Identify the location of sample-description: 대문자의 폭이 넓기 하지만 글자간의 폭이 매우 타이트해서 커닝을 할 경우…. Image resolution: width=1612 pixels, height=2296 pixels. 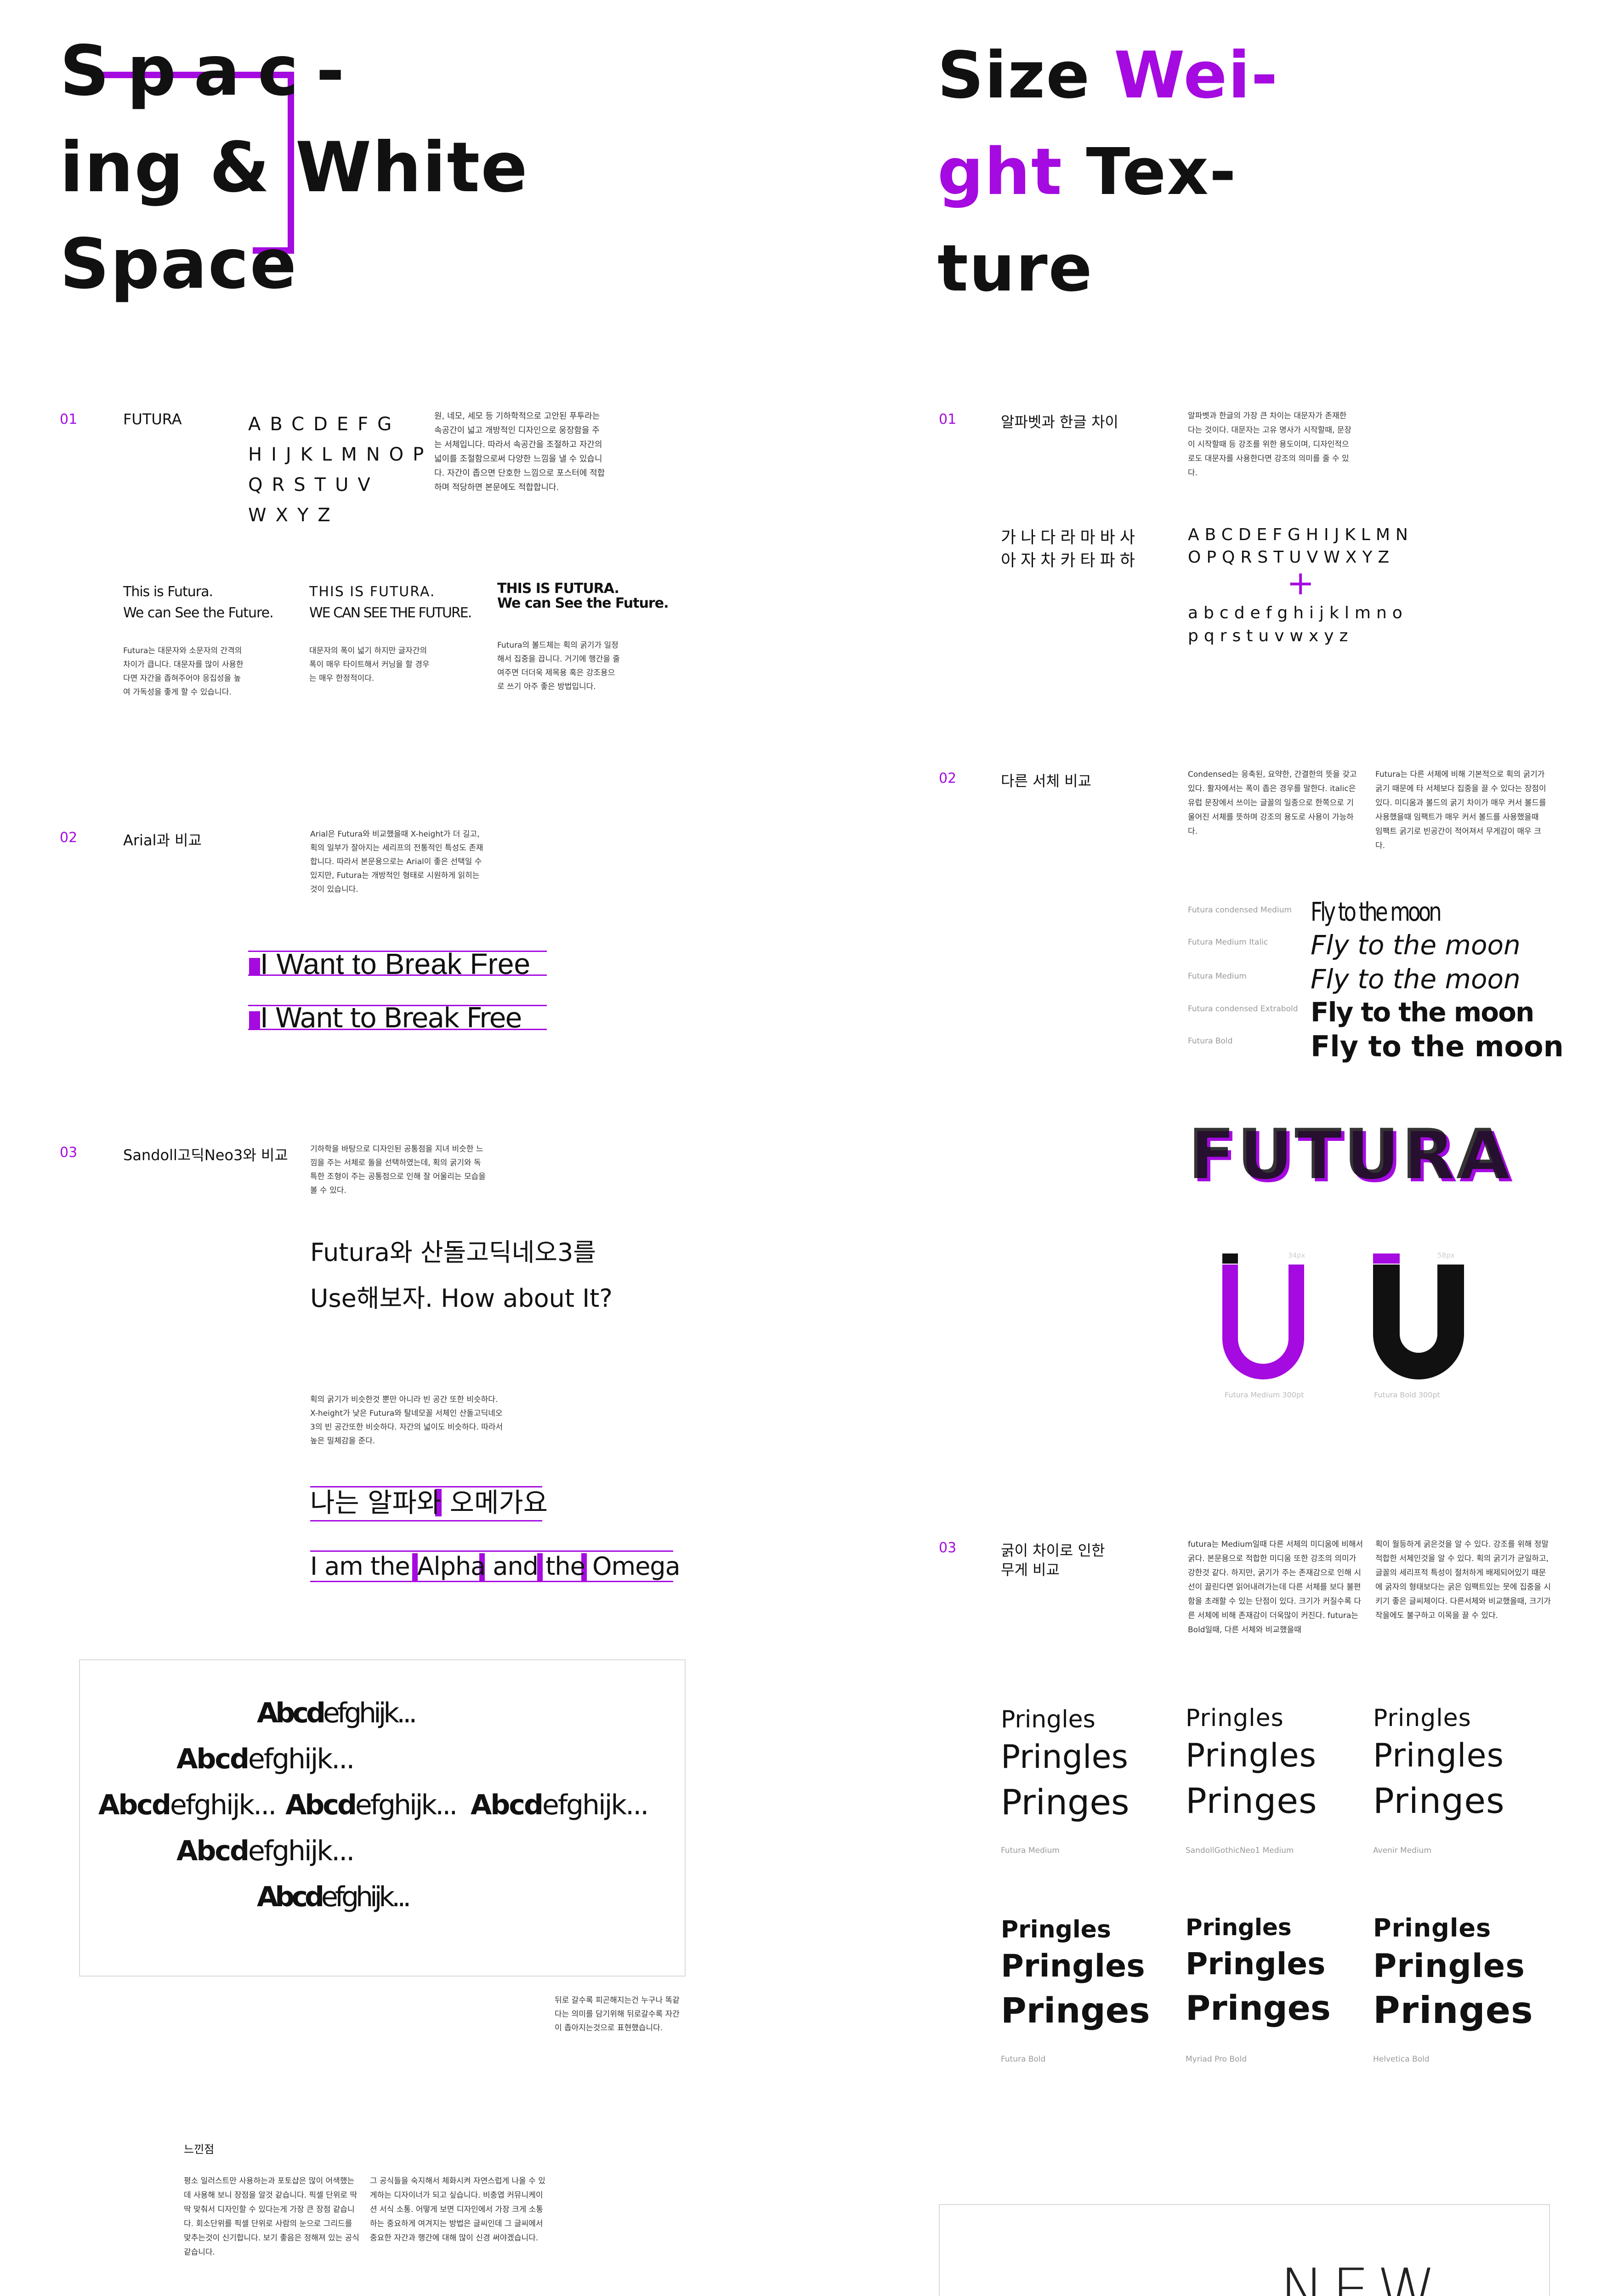
(369, 664).